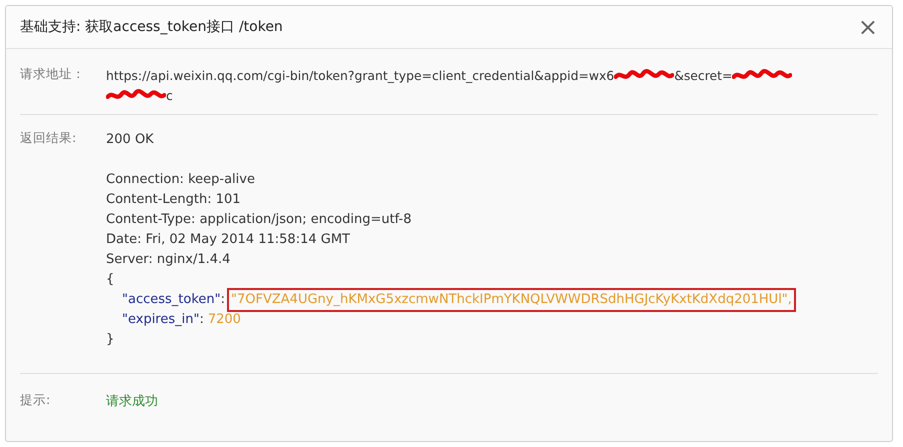 The image size is (903, 447). Describe the element at coordinates (53, 74) in the screenshot. I see `field-label: 请求地址：` at that location.